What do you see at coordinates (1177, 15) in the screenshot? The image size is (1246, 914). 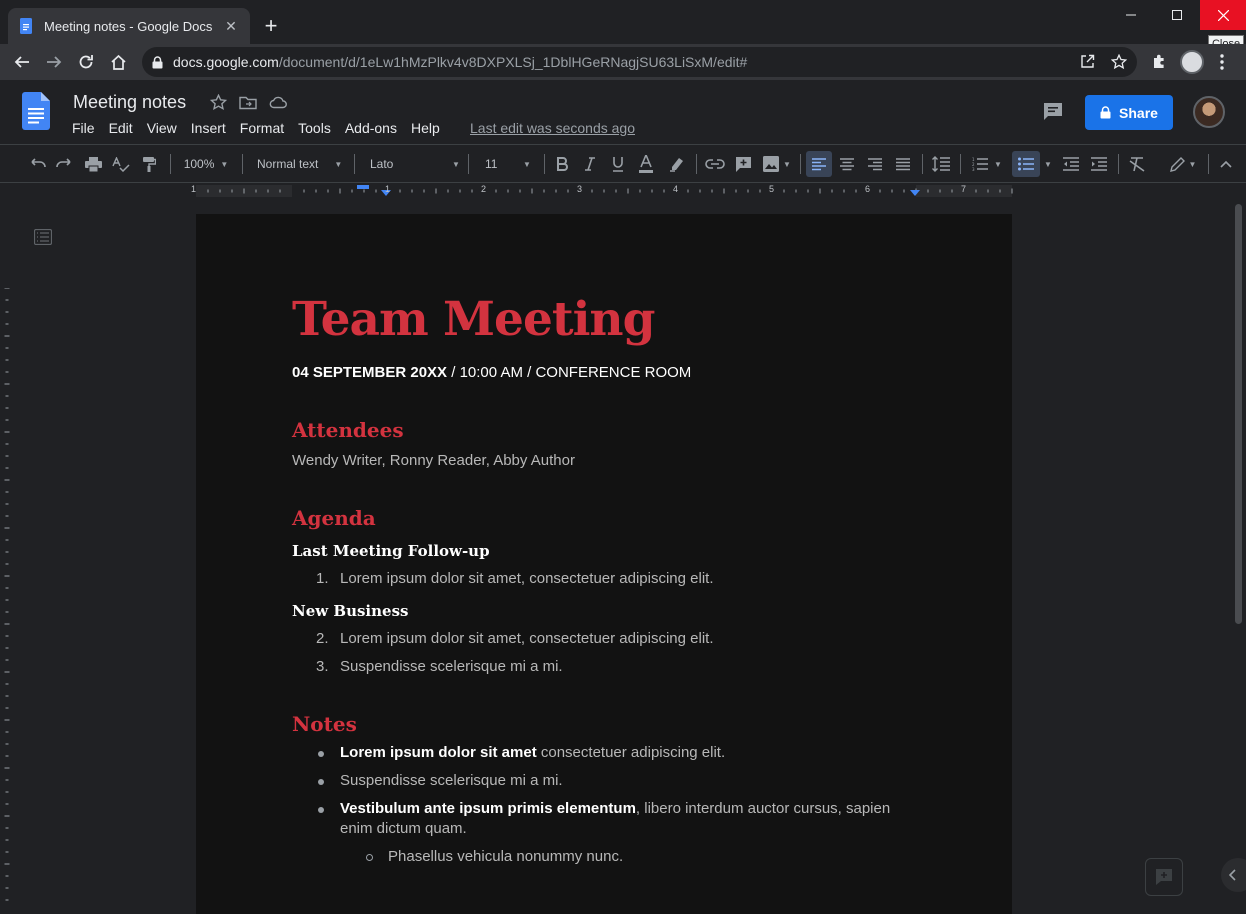 I see `maximize-button` at bounding box center [1177, 15].